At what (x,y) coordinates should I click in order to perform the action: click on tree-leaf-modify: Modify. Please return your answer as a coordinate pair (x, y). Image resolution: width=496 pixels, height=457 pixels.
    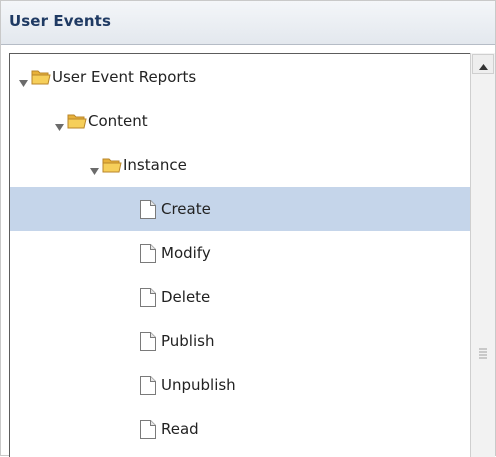
    Looking at the image, I should click on (240, 253).